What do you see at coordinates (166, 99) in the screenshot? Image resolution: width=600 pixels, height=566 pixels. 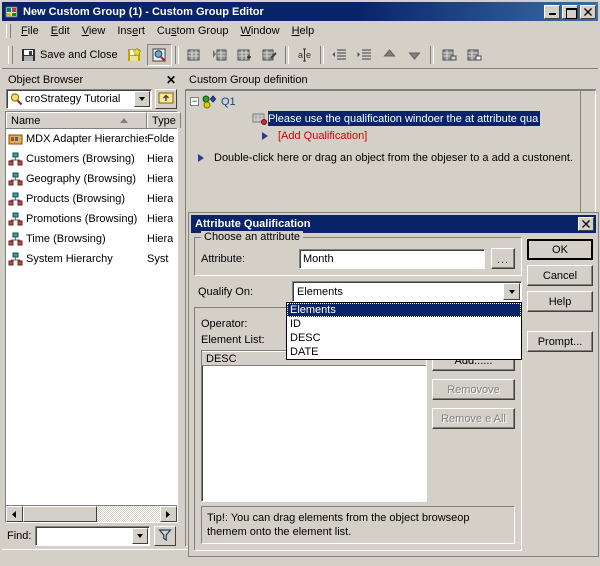 I see `folder-up-button` at bounding box center [166, 99].